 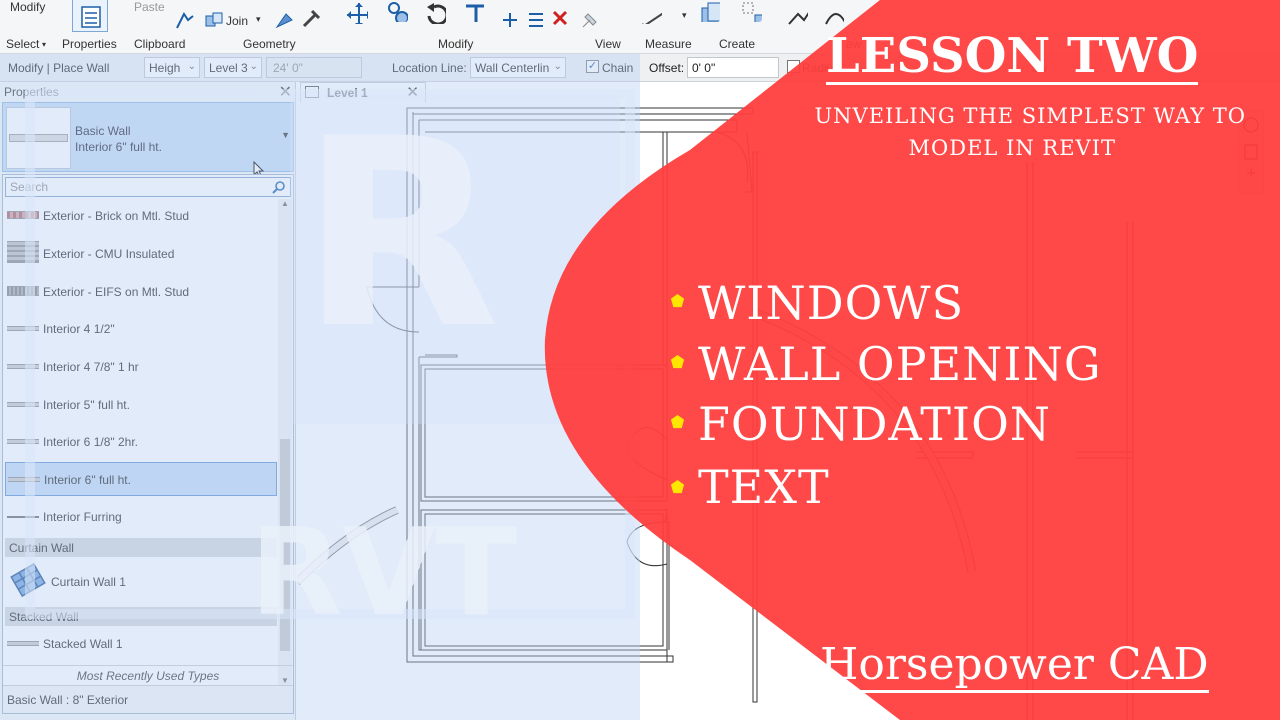 I want to click on modify-tool-label: Modify, so click(x=27, y=7).